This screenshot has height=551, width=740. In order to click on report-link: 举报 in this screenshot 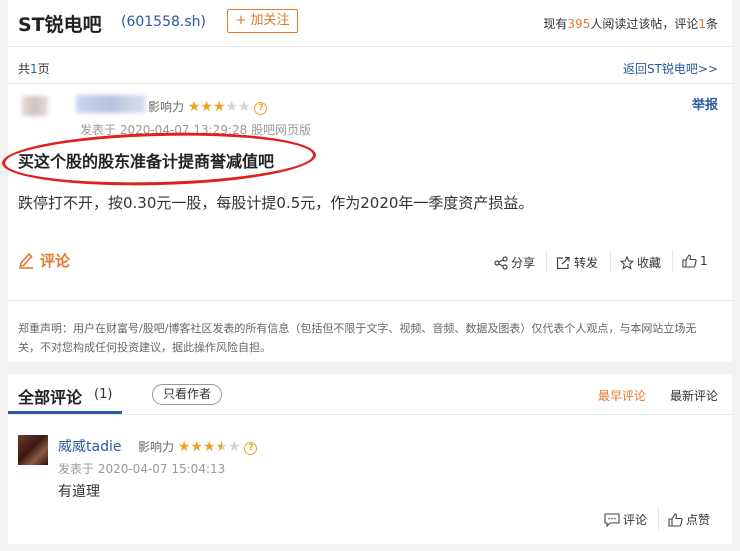, I will do `click(705, 103)`.